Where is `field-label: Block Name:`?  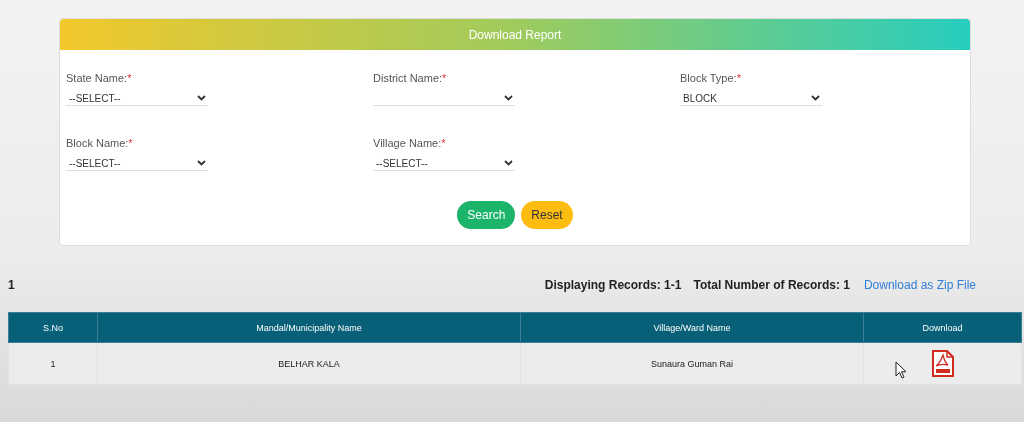 field-label: Block Name: is located at coordinates (97, 143).